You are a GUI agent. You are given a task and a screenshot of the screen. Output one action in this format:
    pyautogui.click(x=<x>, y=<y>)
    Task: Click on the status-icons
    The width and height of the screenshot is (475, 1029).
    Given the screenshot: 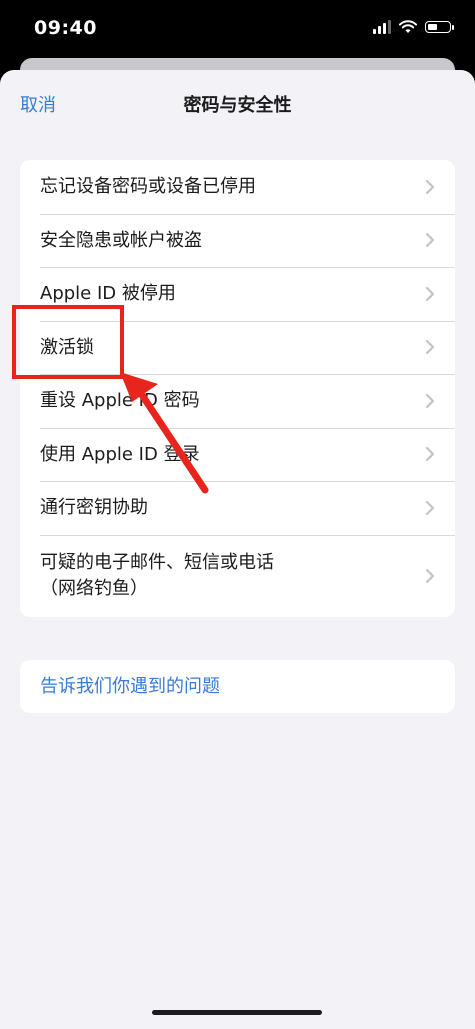 What is the action you would take?
    pyautogui.click(x=413, y=27)
    